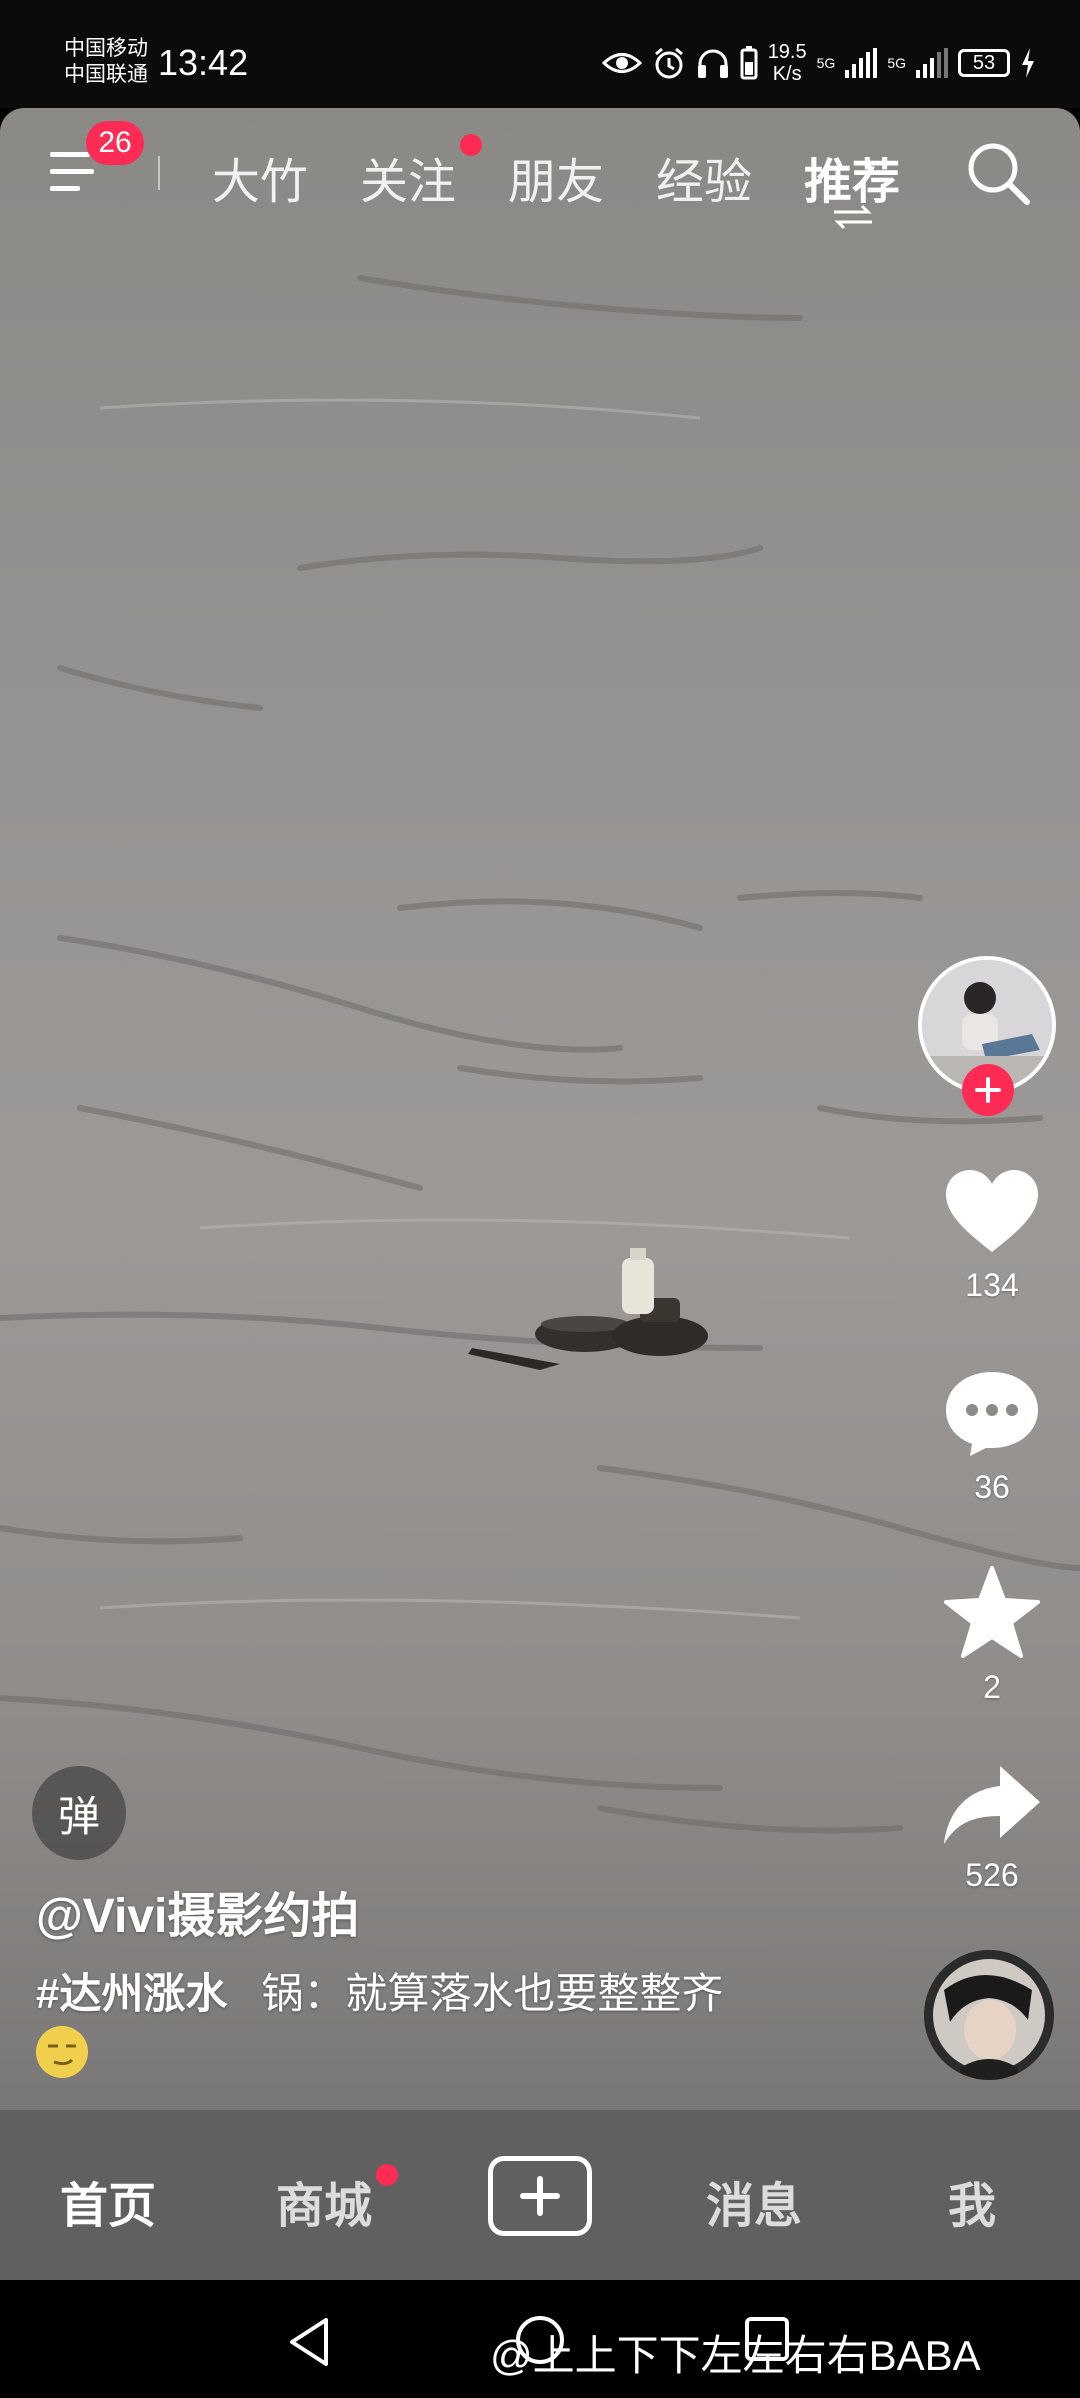 The height and width of the screenshot is (2398, 1080). What do you see at coordinates (896, 63) in the screenshot?
I see `signal-type-2: 5G` at bounding box center [896, 63].